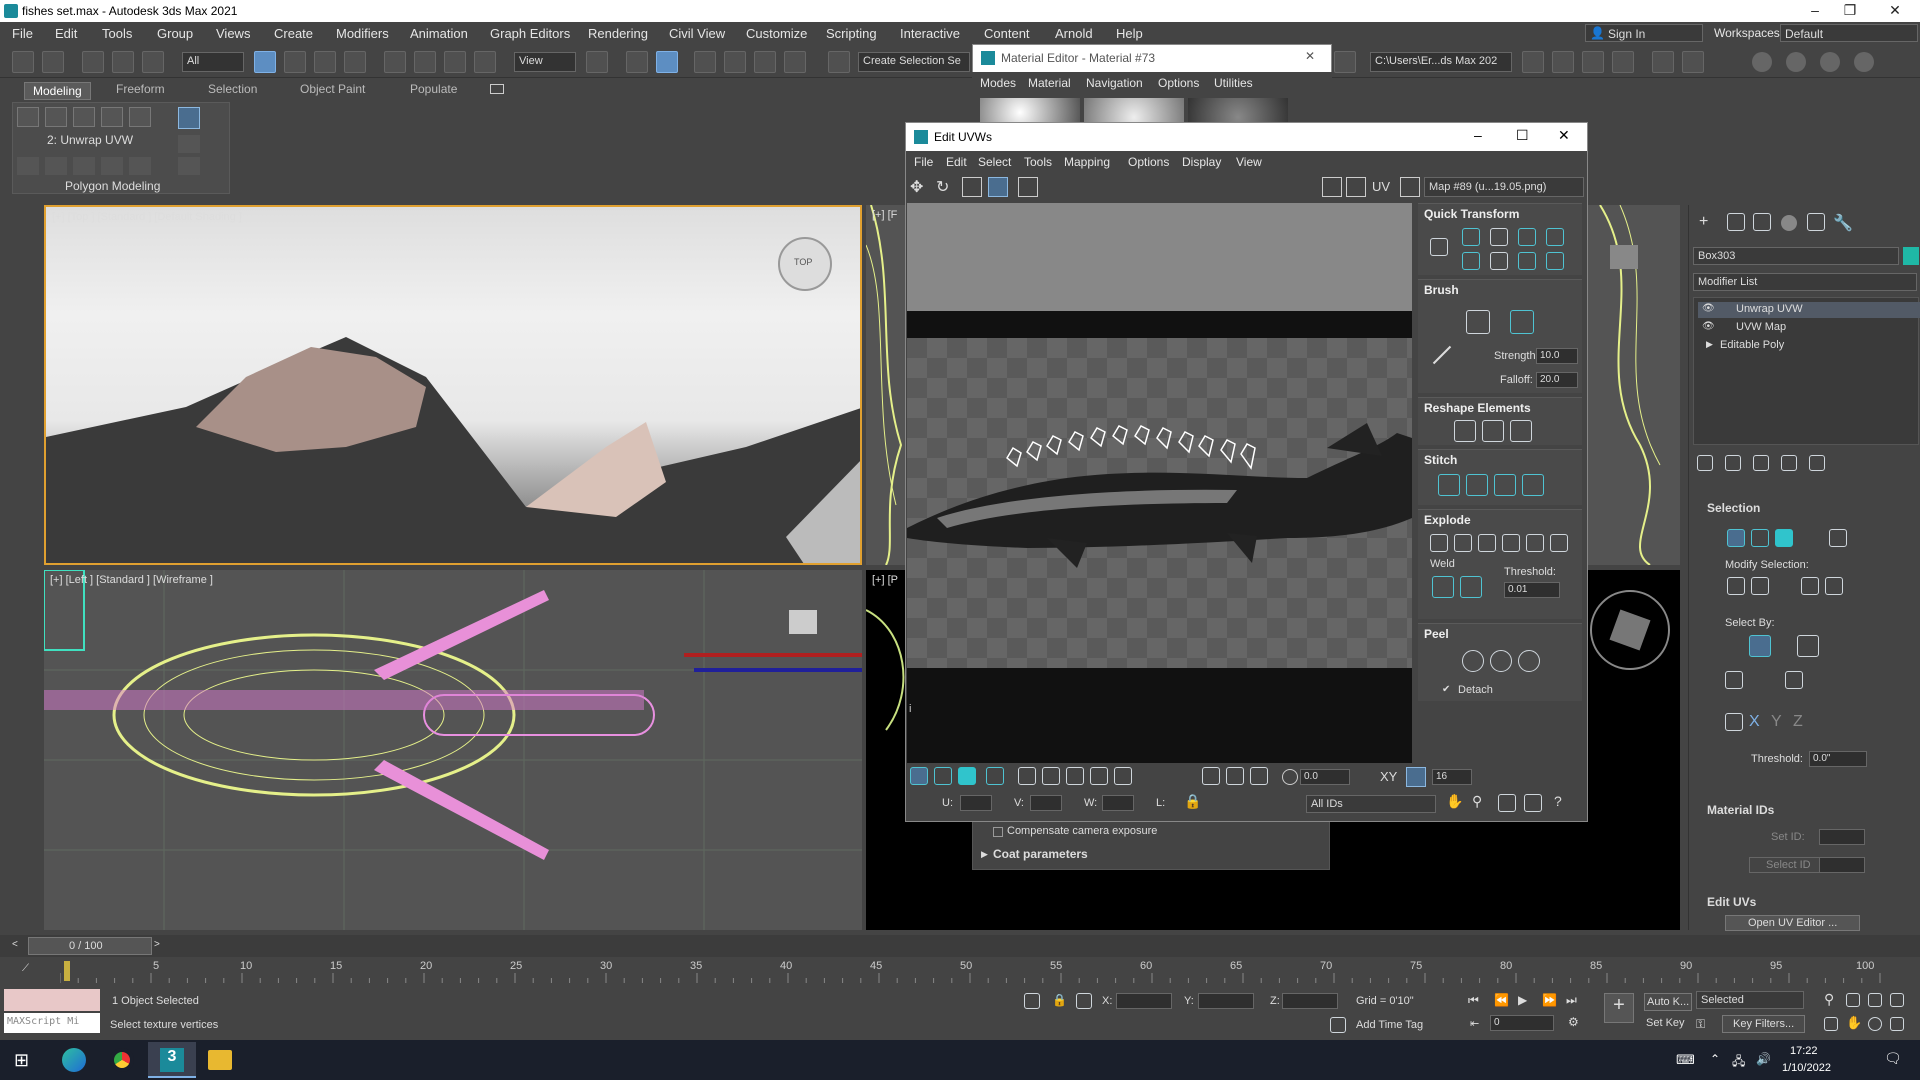  Describe the element at coordinates (1522, 1000) in the screenshot. I see `play-icon: ▶` at that location.